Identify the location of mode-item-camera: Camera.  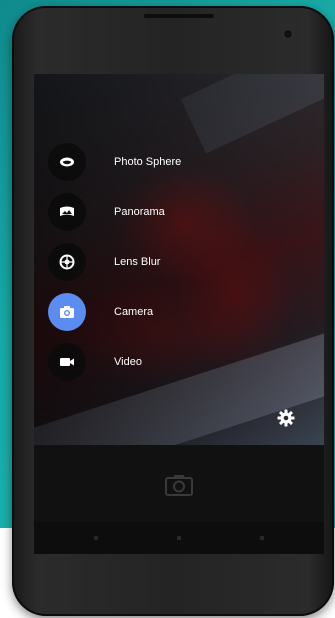
(148, 312).